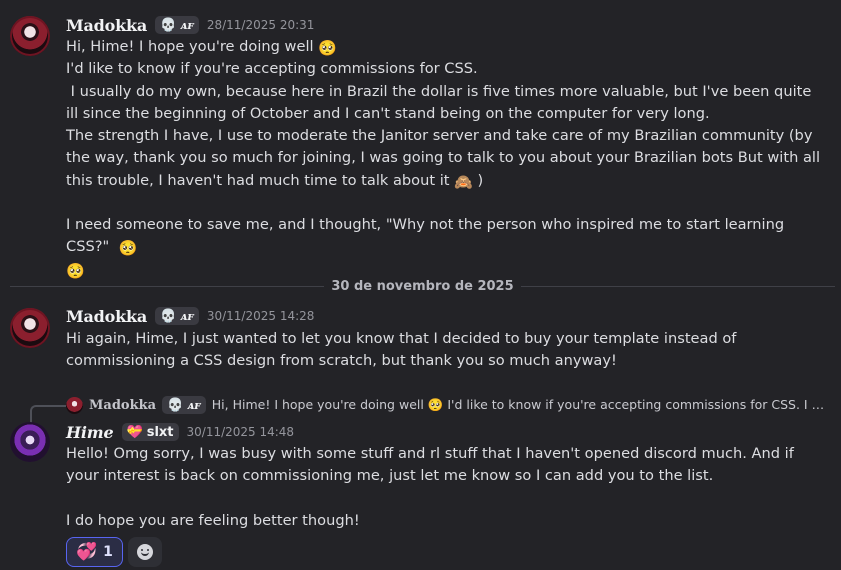  What do you see at coordinates (160, 432) in the screenshot?
I see `guild-tag-text: slxt` at bounding box center [160, 432].